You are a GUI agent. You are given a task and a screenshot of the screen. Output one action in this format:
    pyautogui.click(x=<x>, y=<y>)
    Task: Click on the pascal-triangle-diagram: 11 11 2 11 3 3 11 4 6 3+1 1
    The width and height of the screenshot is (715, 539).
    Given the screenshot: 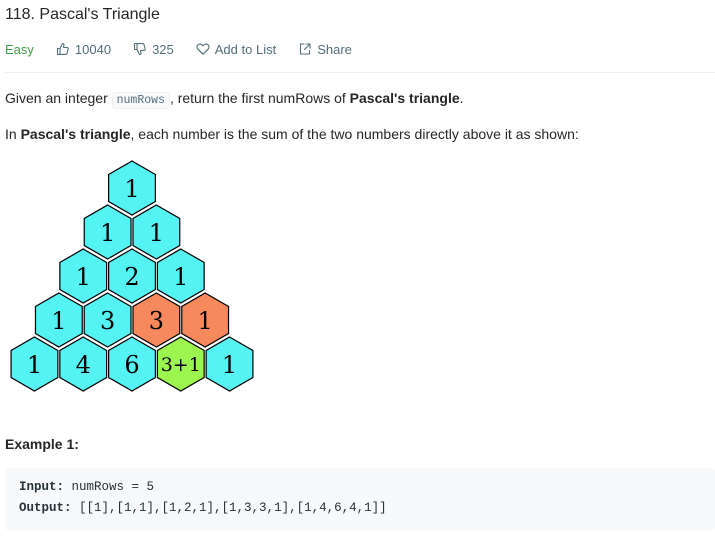 What is the action you would take?
    pyautogui.click(x=132, y=276)
    